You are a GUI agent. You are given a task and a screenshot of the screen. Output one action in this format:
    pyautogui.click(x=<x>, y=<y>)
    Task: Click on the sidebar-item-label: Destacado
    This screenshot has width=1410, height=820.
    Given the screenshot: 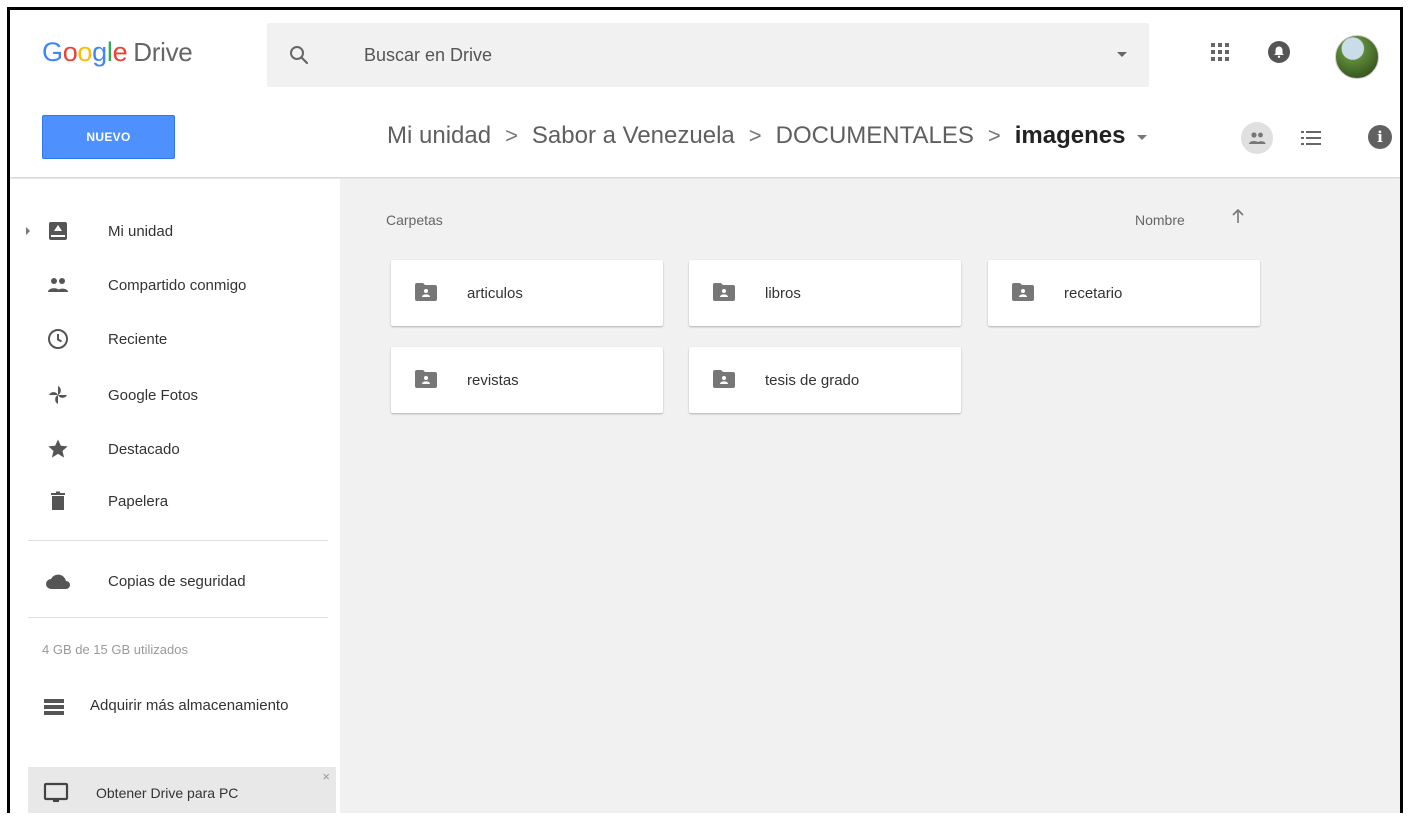 What is the action you would take?
    pyautogui.click(x=144, y=449)
    